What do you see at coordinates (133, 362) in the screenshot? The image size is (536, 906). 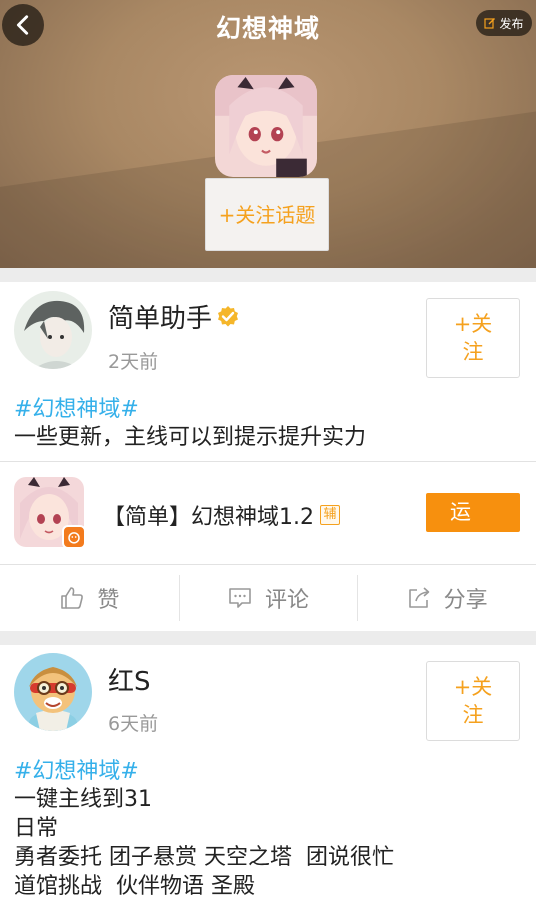 I see `post-time: 2天前` at bounding box center [133, 362].